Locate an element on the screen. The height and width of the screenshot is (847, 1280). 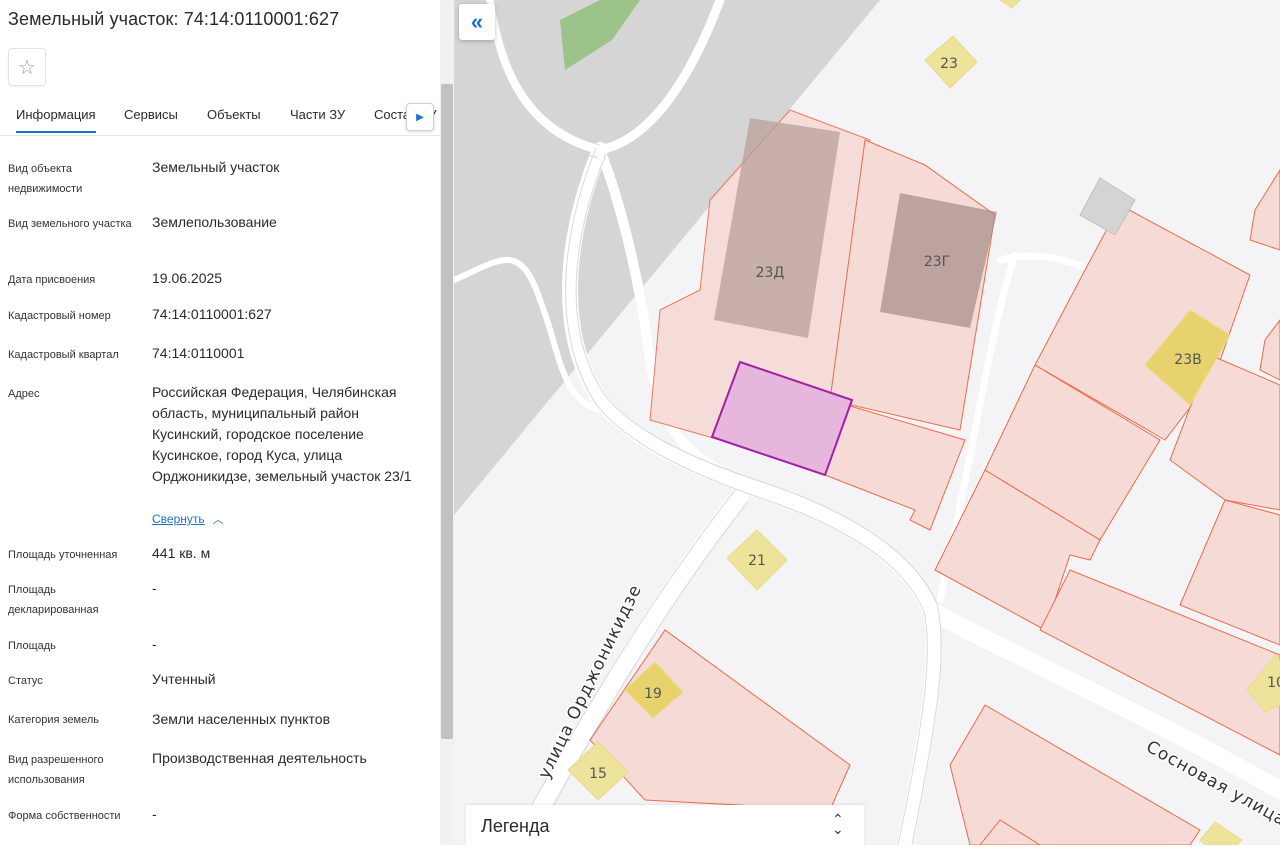
field-value: Земельный участок is located at coordinates (216, 167).